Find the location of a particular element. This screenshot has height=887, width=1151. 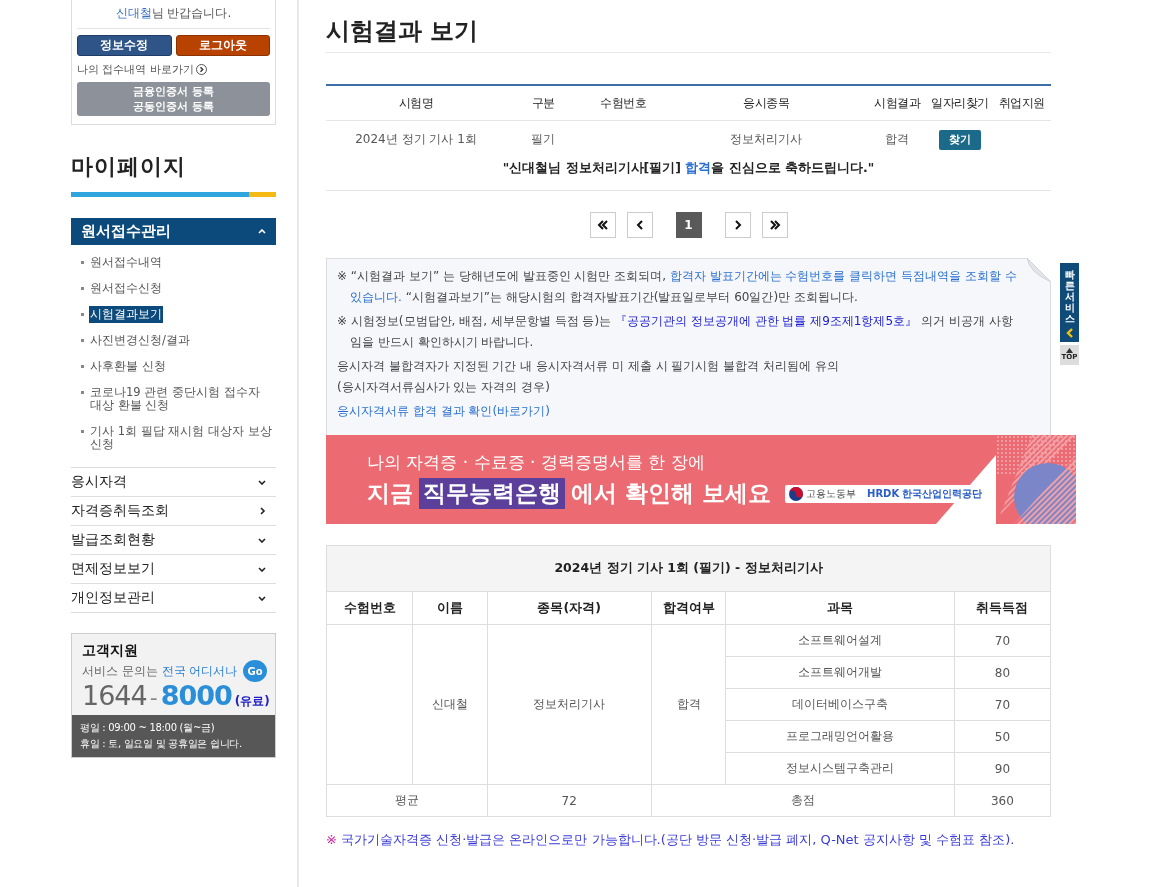

table-cell-text: 합격 is located at coordinates (897, 139).